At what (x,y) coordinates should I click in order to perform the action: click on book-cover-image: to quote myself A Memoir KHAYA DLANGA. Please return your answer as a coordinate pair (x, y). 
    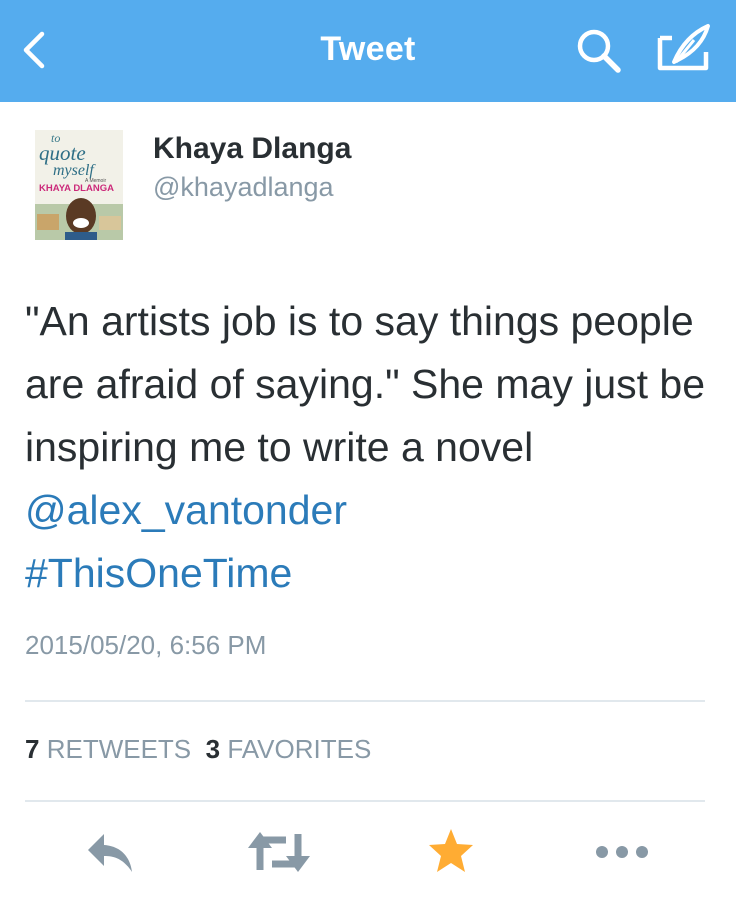
    Looking at the image, I should click on (79, 185).